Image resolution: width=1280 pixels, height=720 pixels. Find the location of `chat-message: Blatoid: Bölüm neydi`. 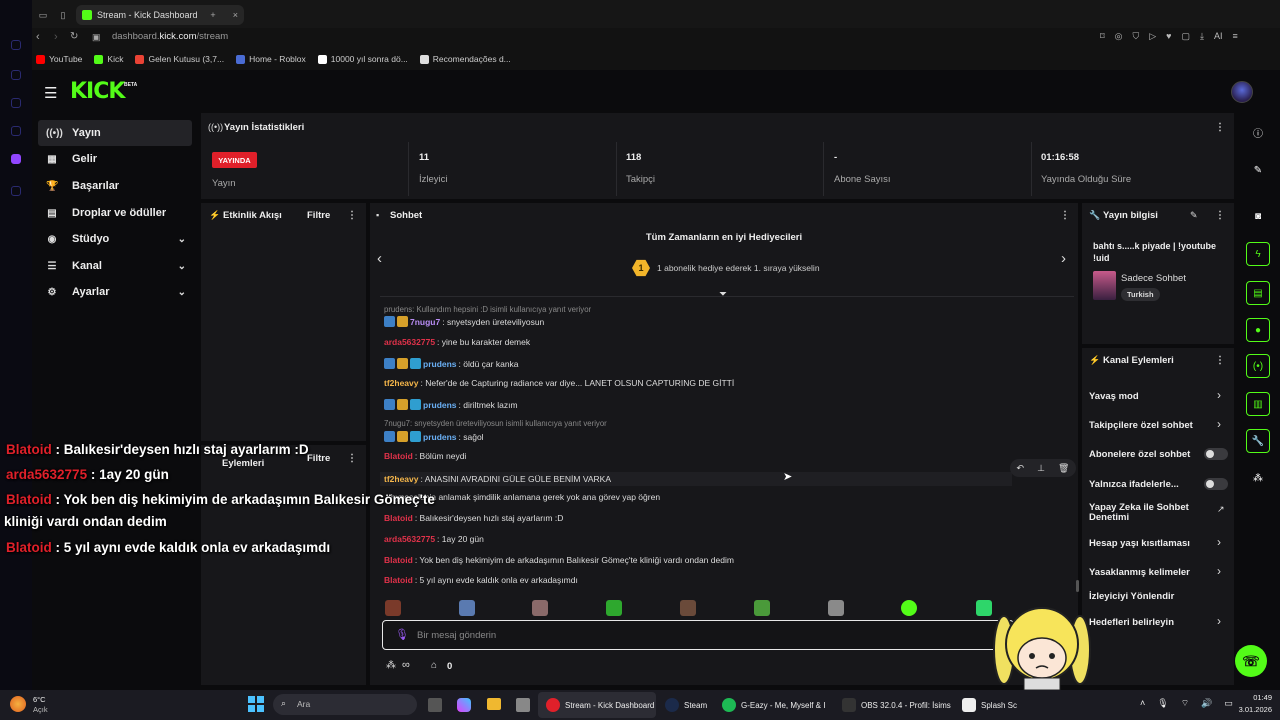

chat-message: Blatoid: Bölüm neydi is located at coordinates (425, 456).